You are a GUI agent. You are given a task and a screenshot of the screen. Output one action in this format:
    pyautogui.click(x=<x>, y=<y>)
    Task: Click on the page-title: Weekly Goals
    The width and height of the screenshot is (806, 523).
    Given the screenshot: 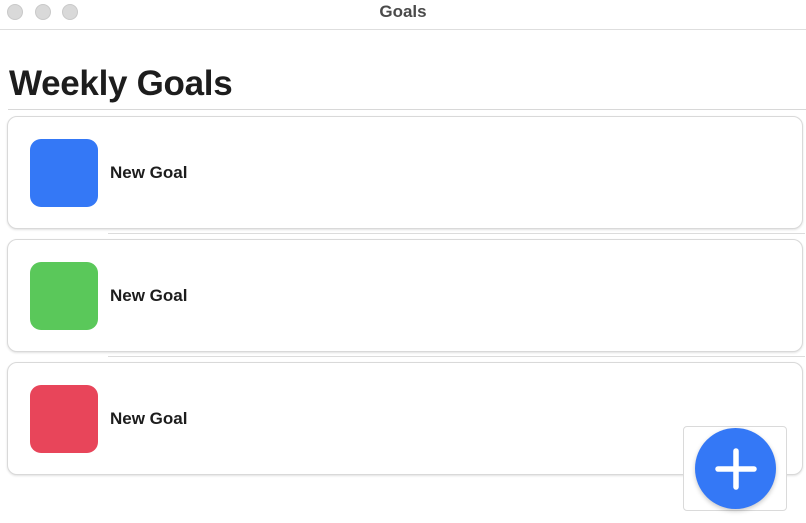 What is the action you would take?
    pyautogui.click(x=121, y=83)
    